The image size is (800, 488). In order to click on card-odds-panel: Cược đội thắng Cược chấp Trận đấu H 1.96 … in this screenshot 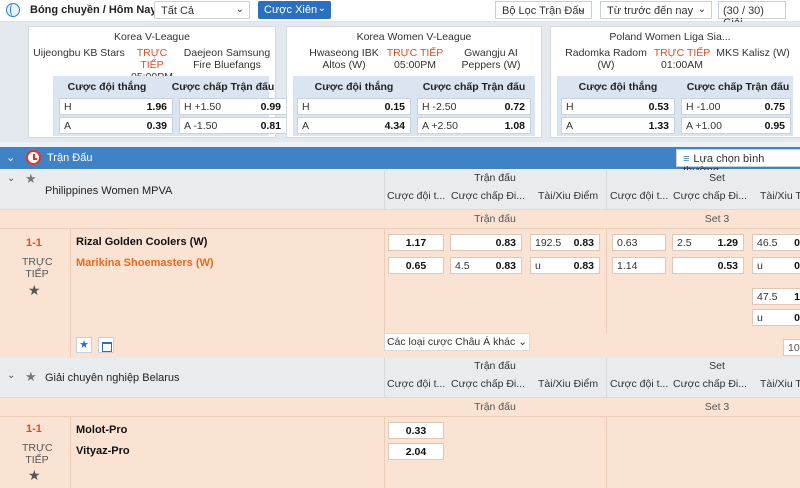, I will do `click(170, 106)`.